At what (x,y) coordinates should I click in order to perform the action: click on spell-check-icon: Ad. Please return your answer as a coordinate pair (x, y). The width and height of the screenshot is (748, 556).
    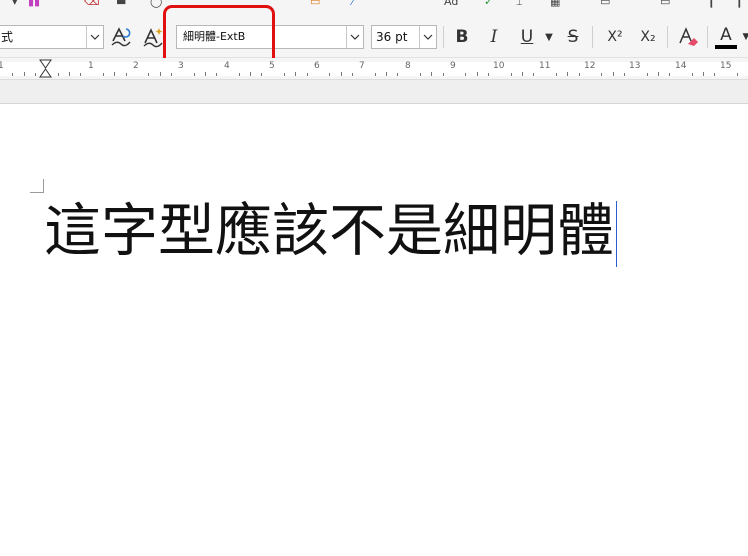
    Looking at the image, I should click on (451, 4).